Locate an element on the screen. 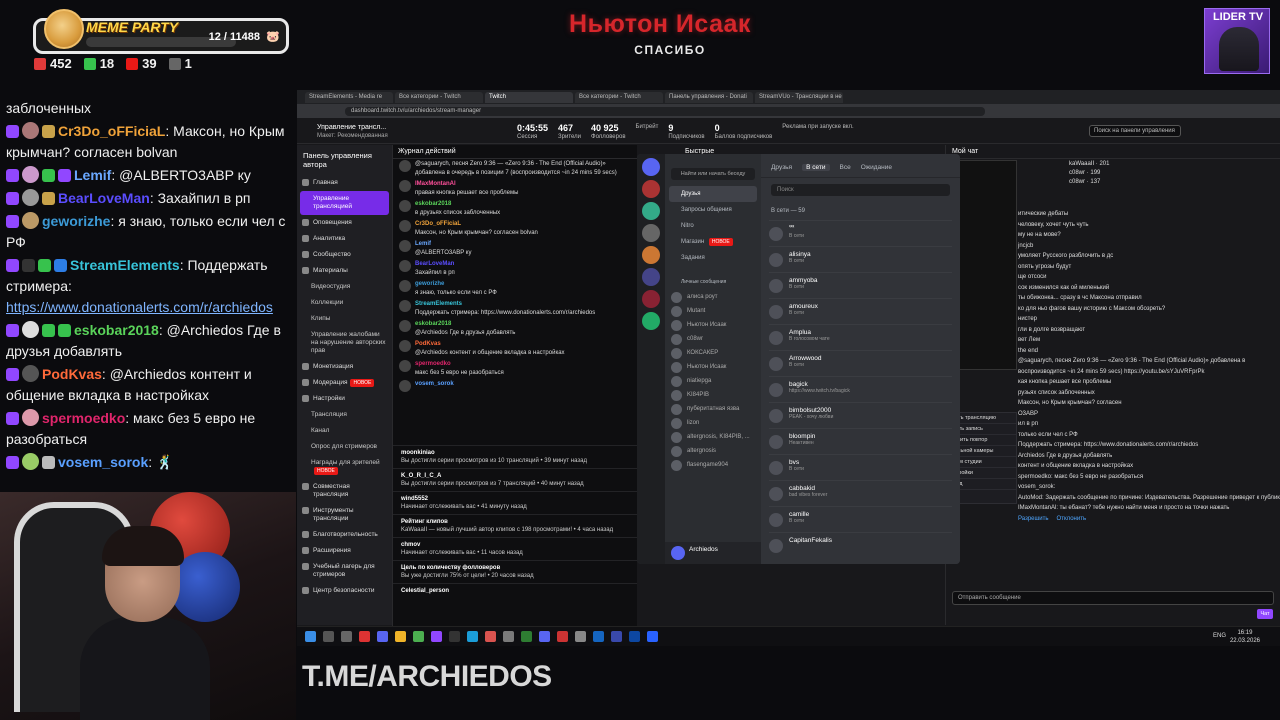 The width and height of the screenshot is (1280, 720). nav-item: Совместная трансляция is located at coordinates (344, 491).